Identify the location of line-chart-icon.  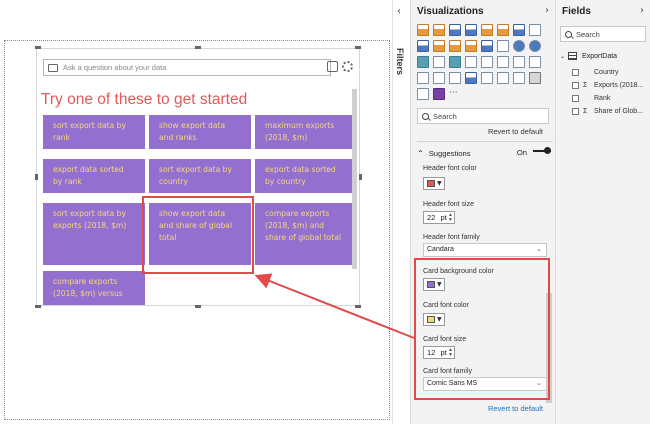
(519, 30).